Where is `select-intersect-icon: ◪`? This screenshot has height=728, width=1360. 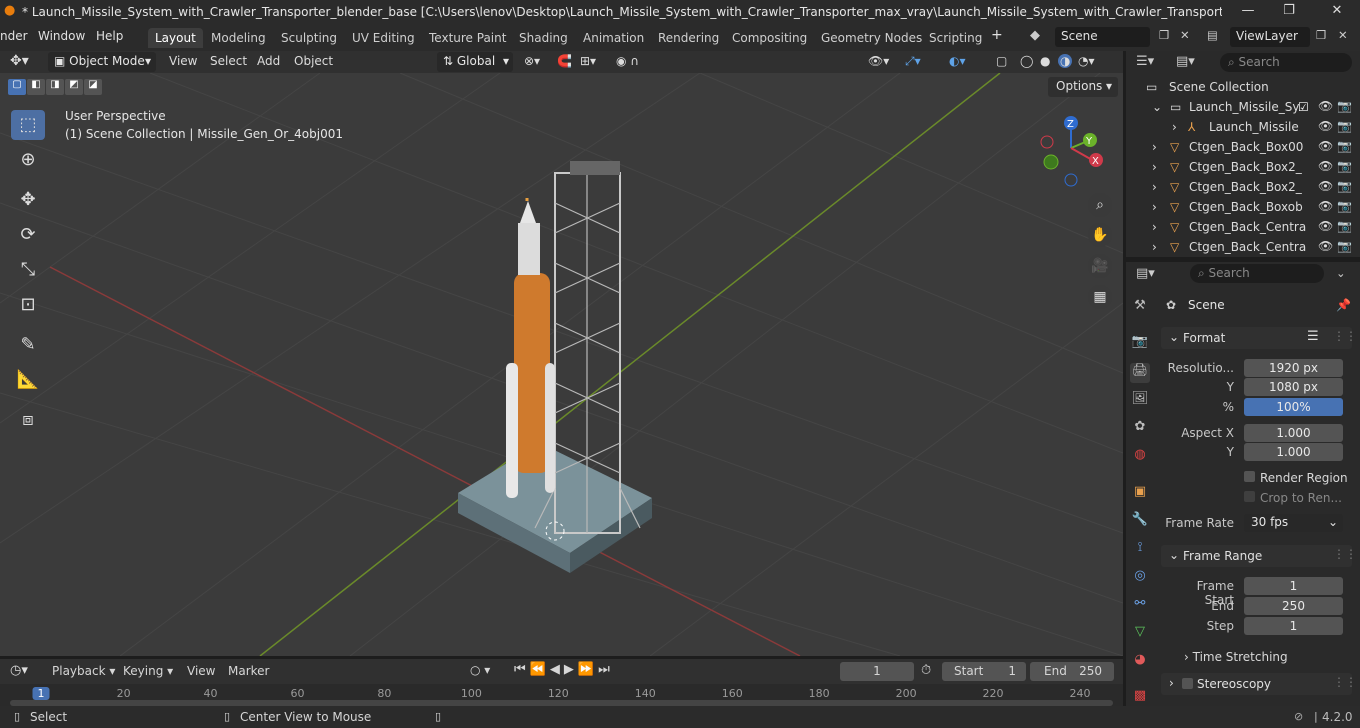
select-intersect-icon: ◪ is located at coordinates (93, 87).